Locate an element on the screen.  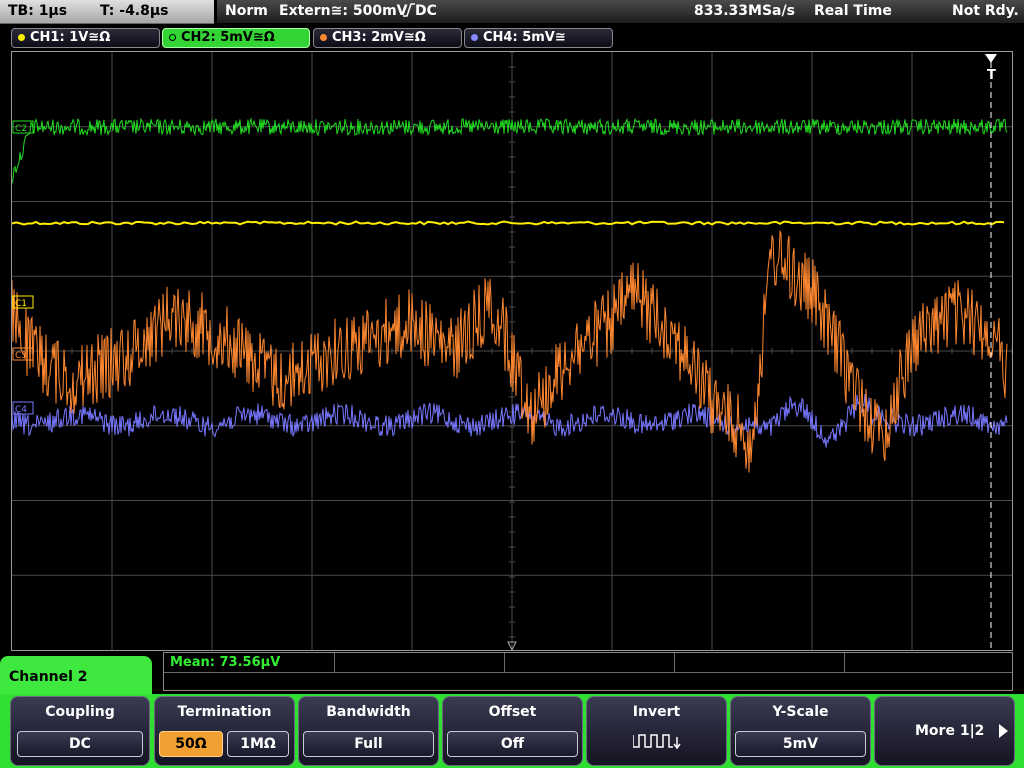
termination-50-ohm: 50Ω is located at coordinates (191, 744).